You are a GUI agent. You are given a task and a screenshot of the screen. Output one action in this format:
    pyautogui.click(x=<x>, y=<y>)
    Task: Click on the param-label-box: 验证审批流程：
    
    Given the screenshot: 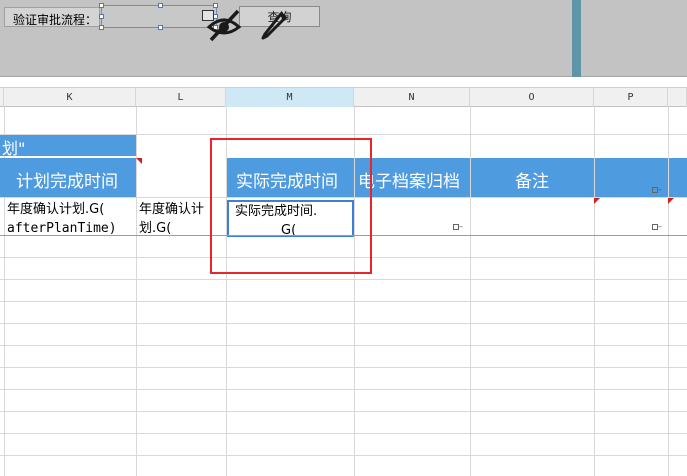 What is the action you would take?
    pyautogui.click(x=52, y=17)
    